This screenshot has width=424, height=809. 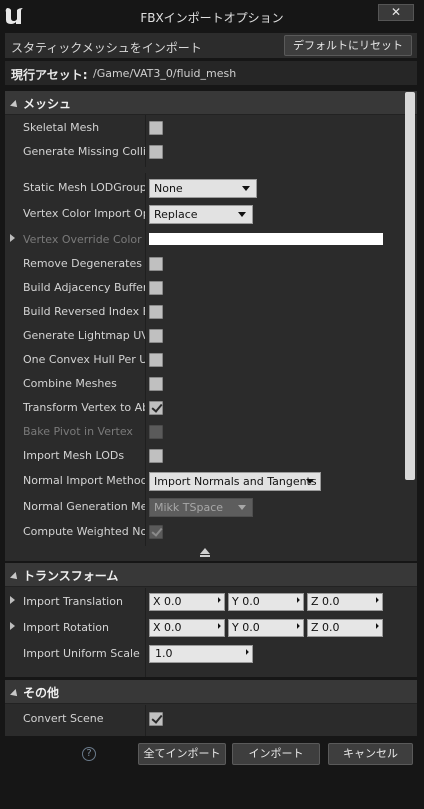 I want to click on property-label: One Convex Hull Per UC>, so click(x=84, y=359).